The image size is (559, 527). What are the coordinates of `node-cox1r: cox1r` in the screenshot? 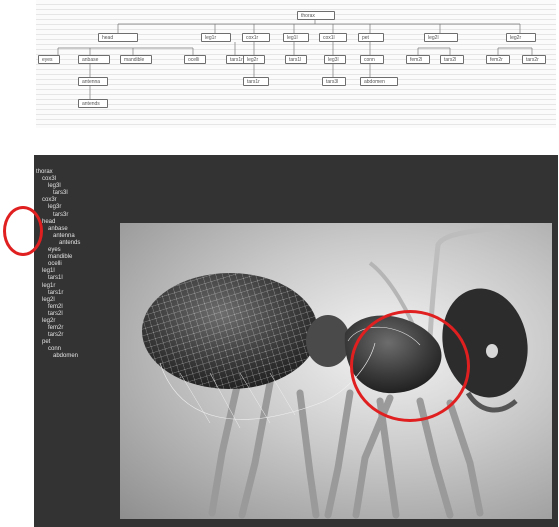 It's located at (256, 37).